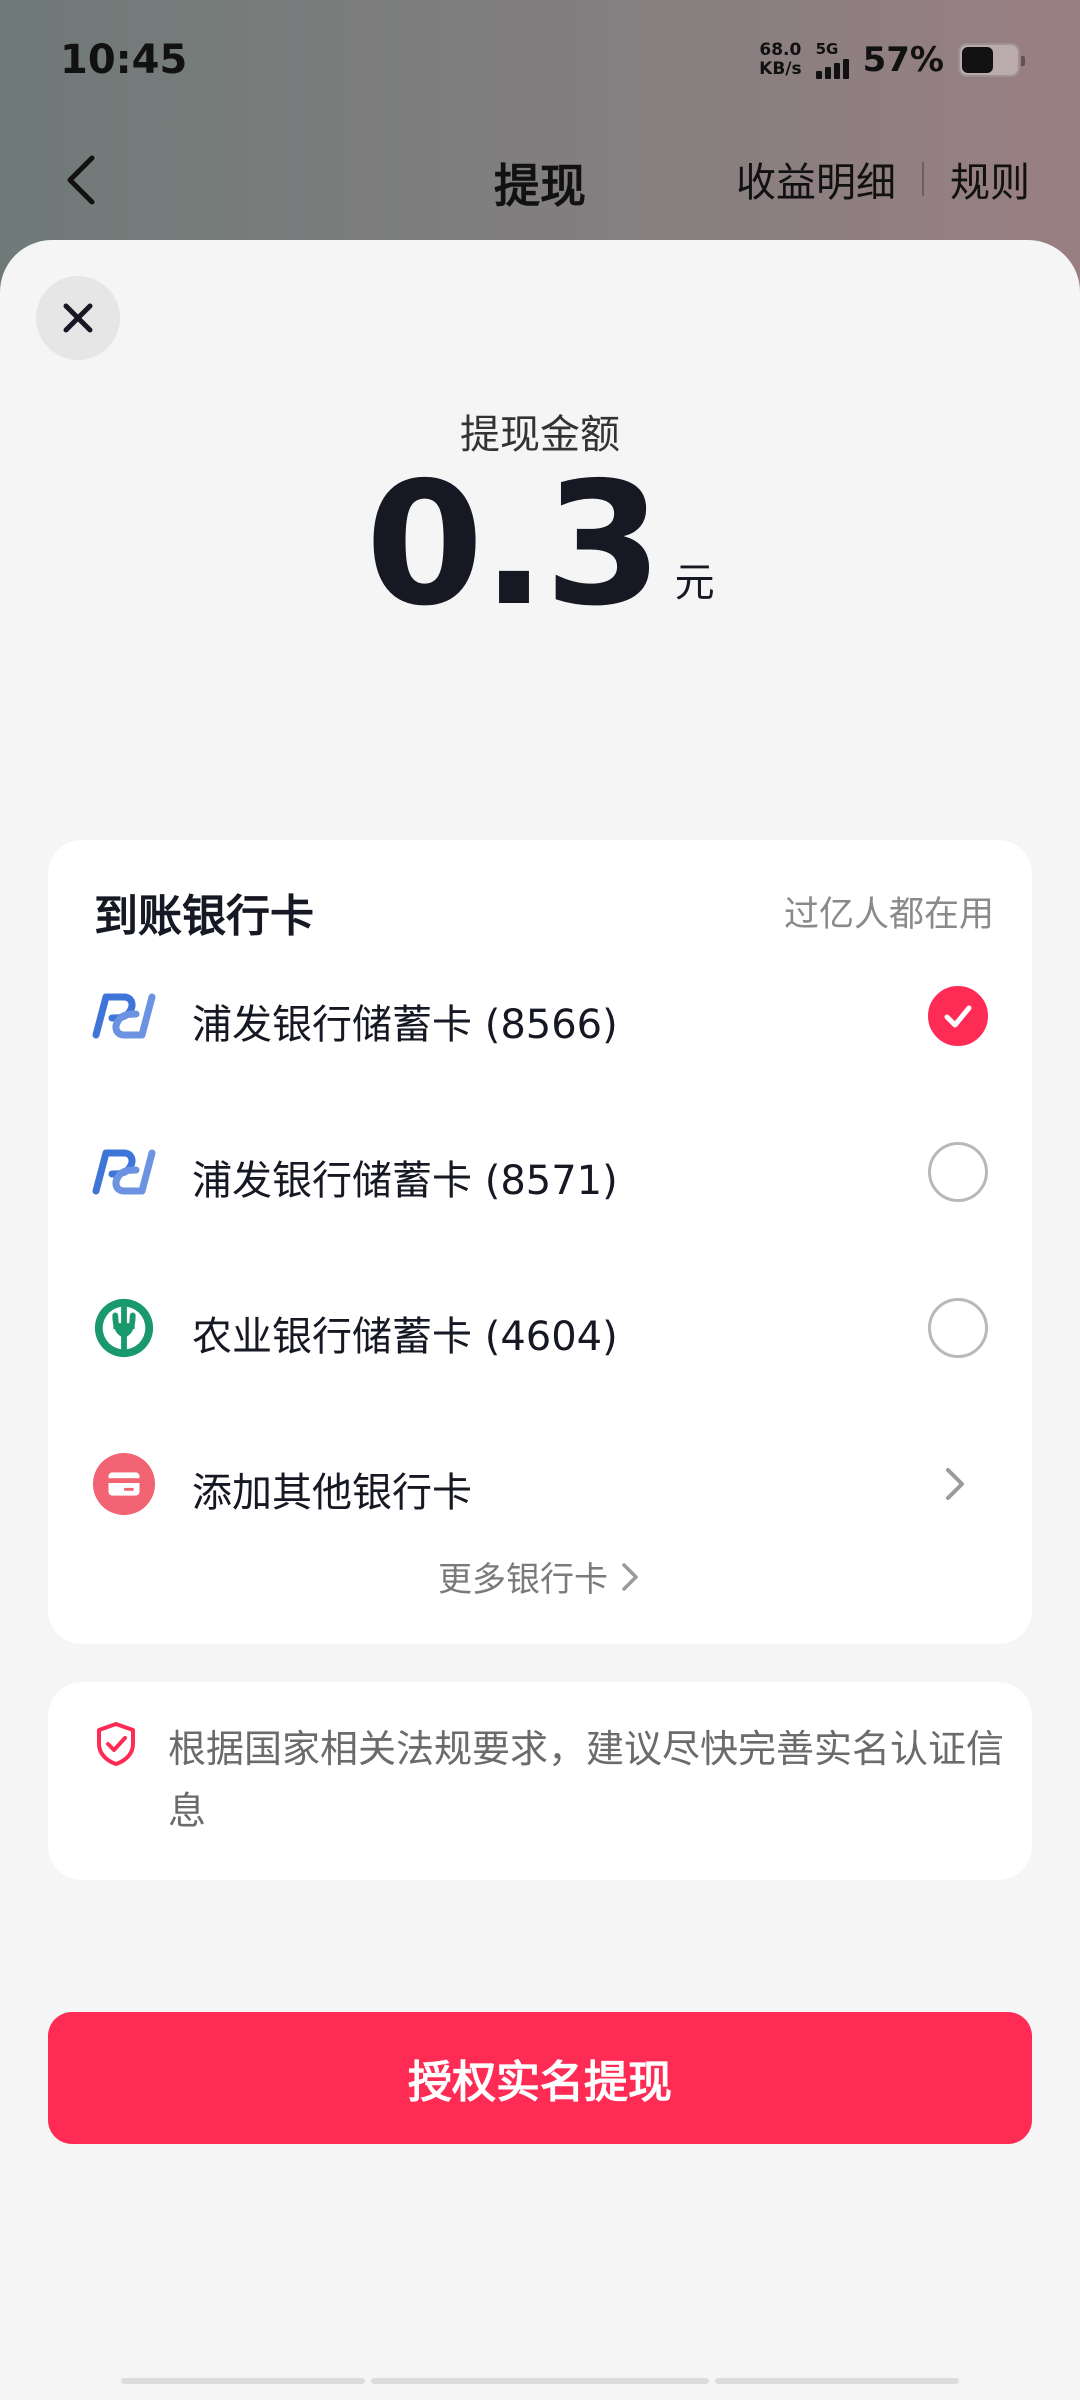 The image size is (1080, 2400). I want to click on status-indicators: 68.0 KB/s 5G 57%, so click(892, 59).